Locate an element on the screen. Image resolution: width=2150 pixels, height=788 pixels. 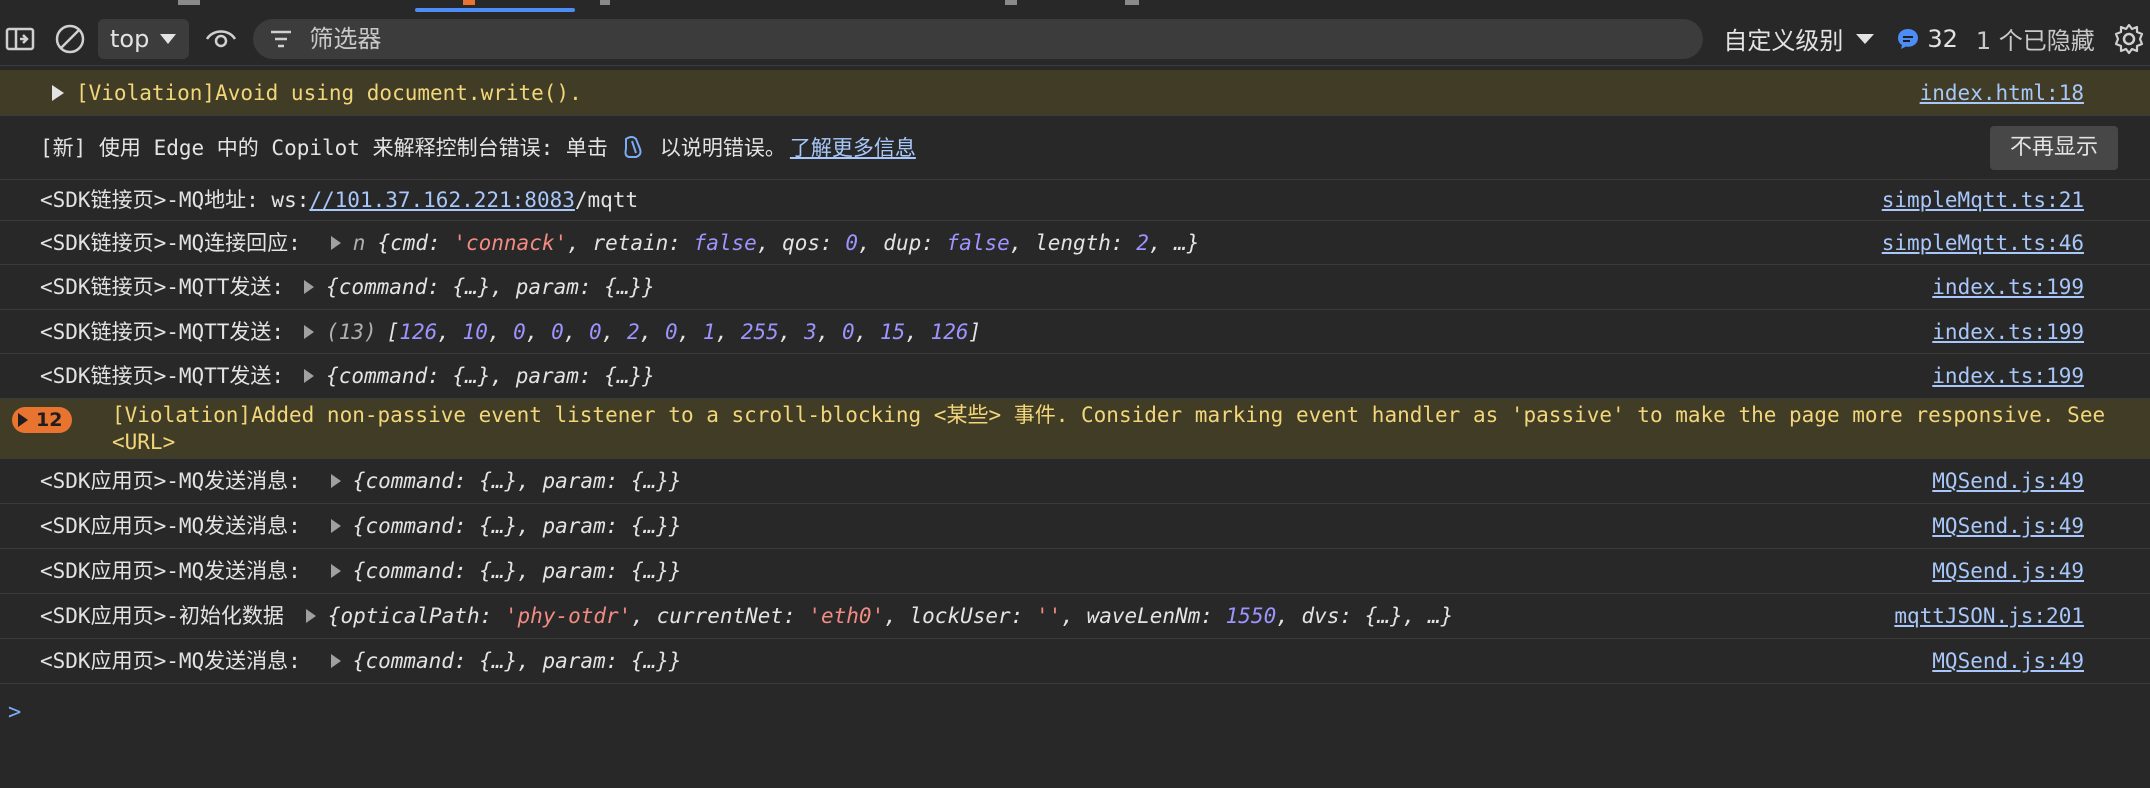
source-link: simpleMqtt.ts:21 is located at coordinates (1983, 200).